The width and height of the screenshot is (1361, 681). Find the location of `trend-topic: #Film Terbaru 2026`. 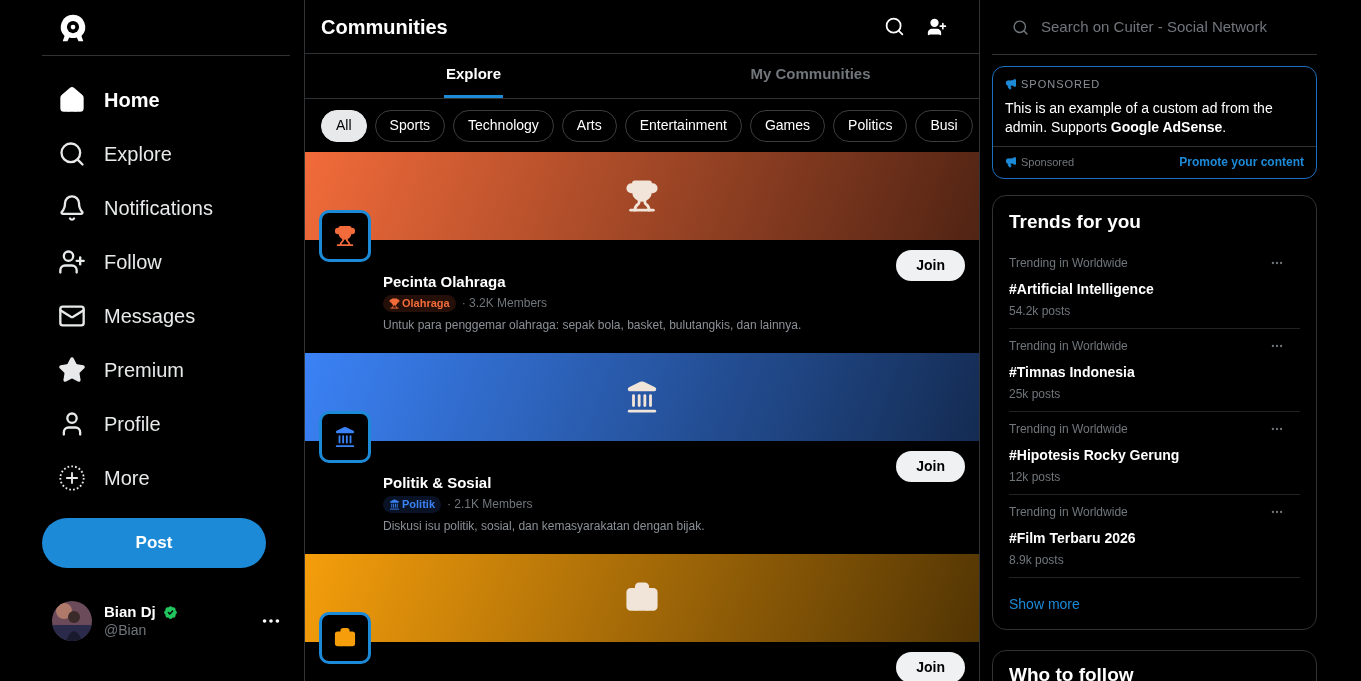

trend-topic: #Film Terbaru 2026 is located at coordinates (1072, 538).